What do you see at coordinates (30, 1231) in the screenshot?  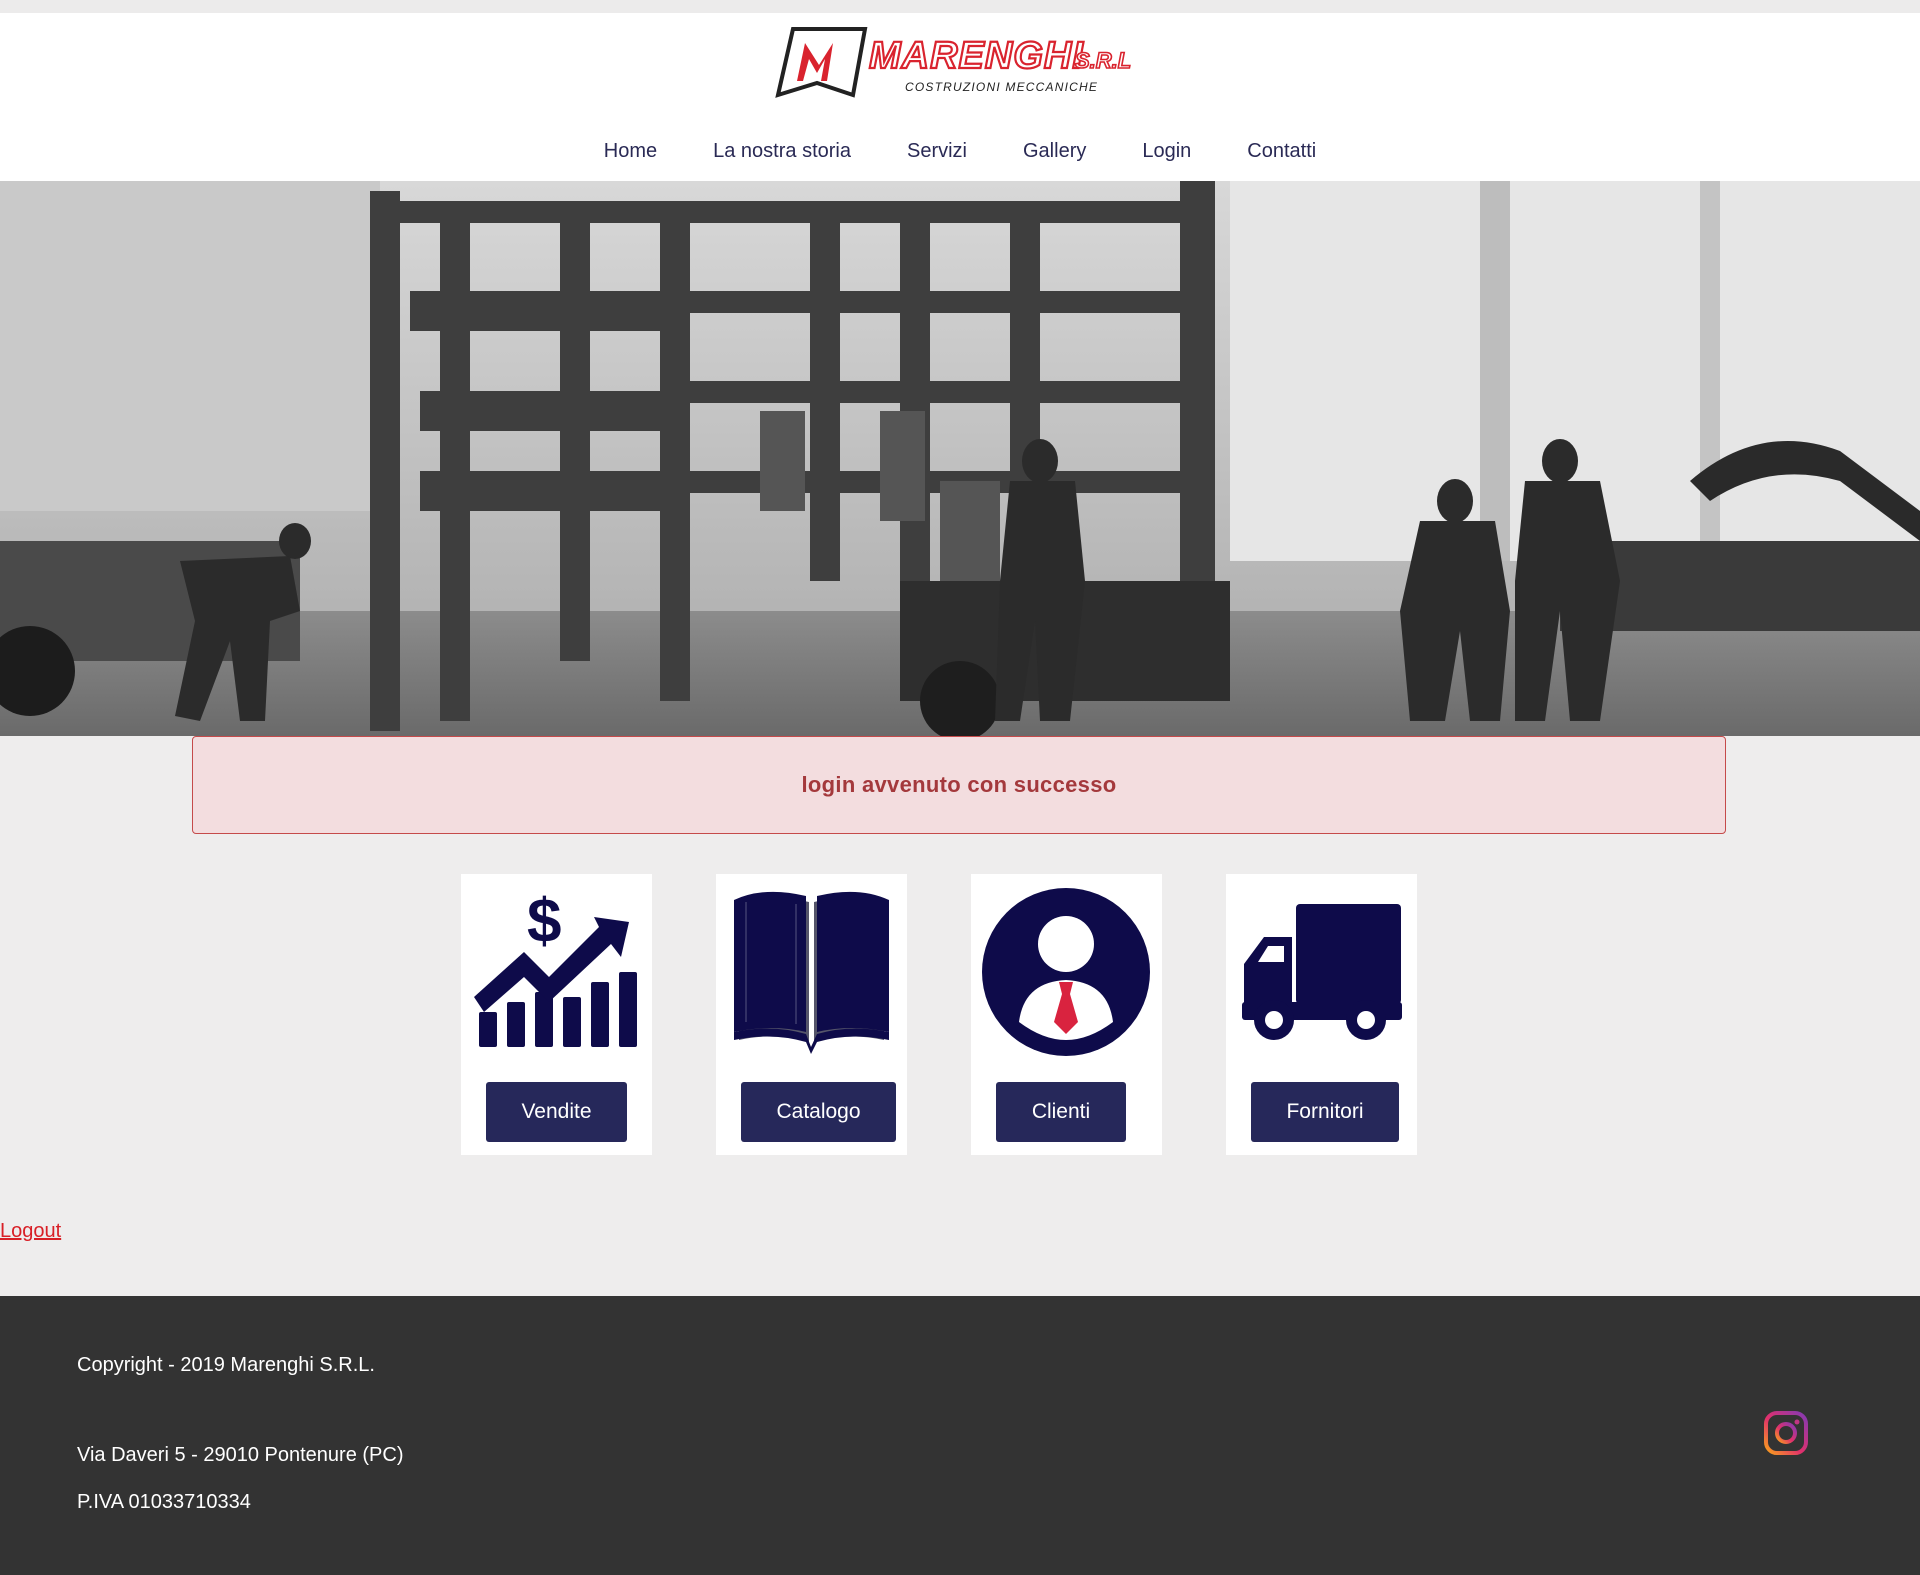 I see `logout-link: Logout` at bounding box center [30, 1231].